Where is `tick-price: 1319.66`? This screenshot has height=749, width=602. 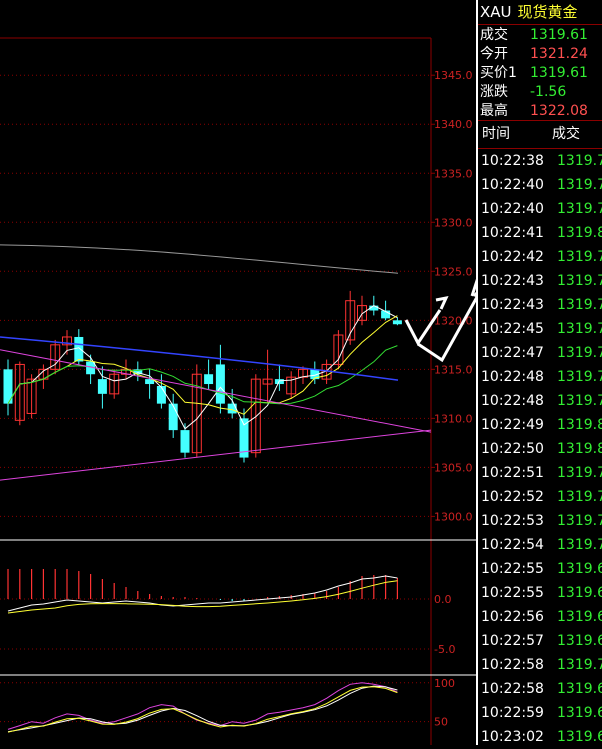 tick-price: 1319.66 is located at coordinates (579, 689).